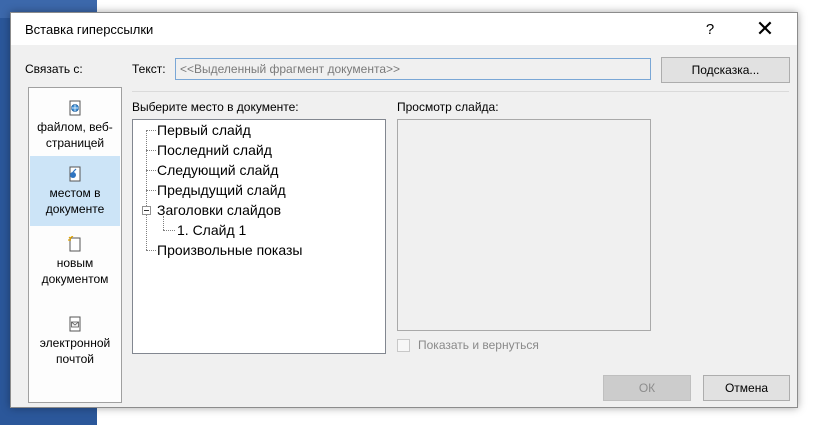  What do you see at coordinates (478, 345) in the screenshot?
I see `show-and-return-label: Показать и вернуться` at bounding box center [478, 345].